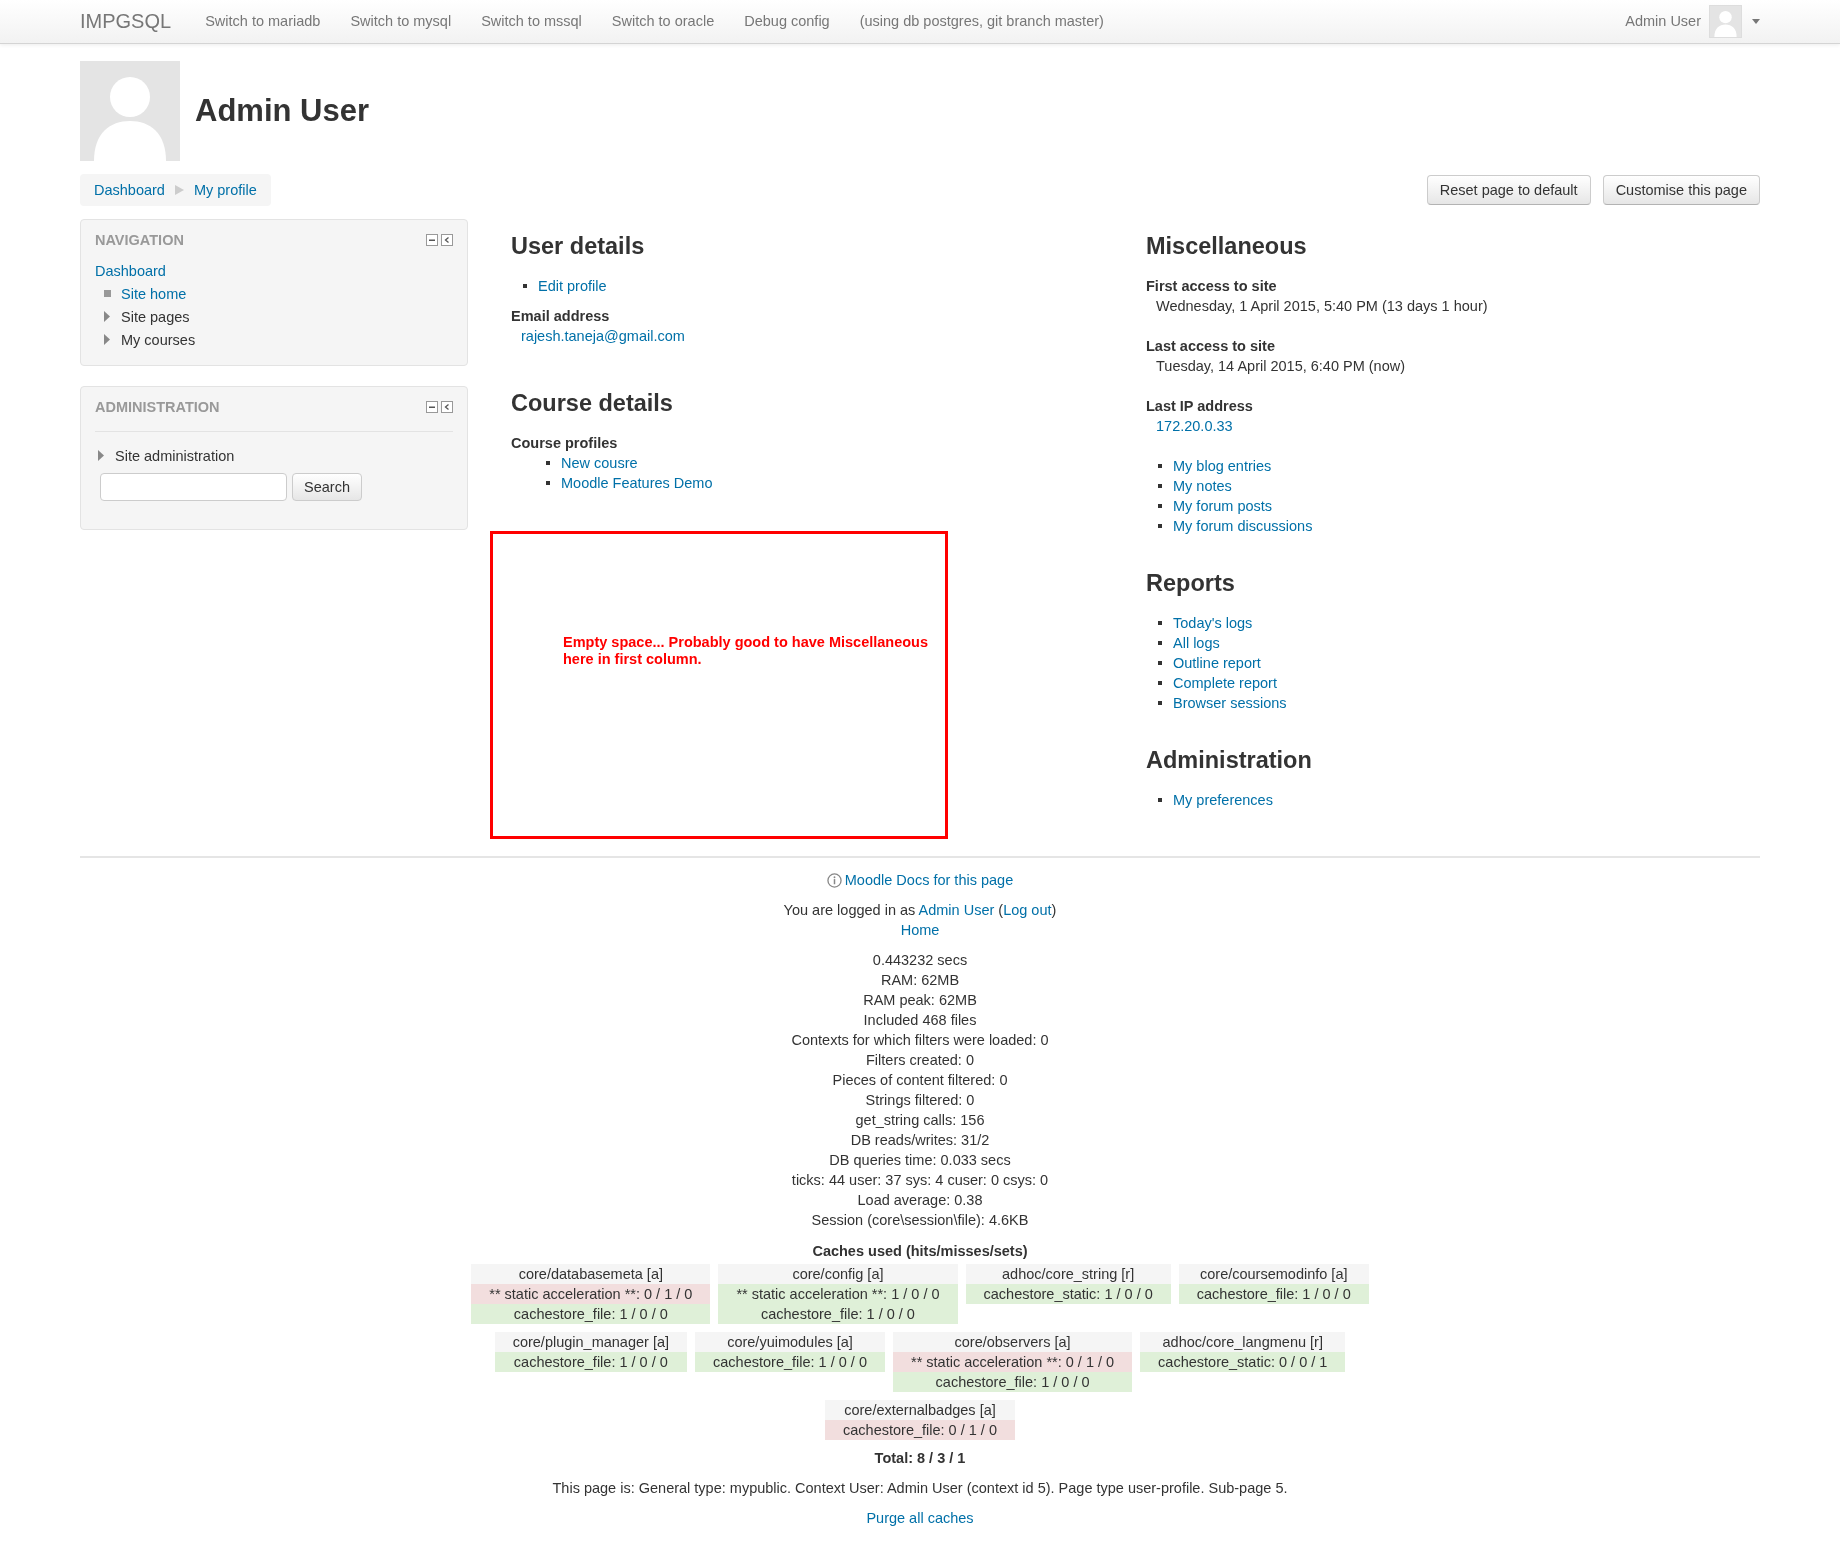 This screenshot has width=1840, height=1552. I want to click on nav-link: Switch to oracle, so click(663, 21).